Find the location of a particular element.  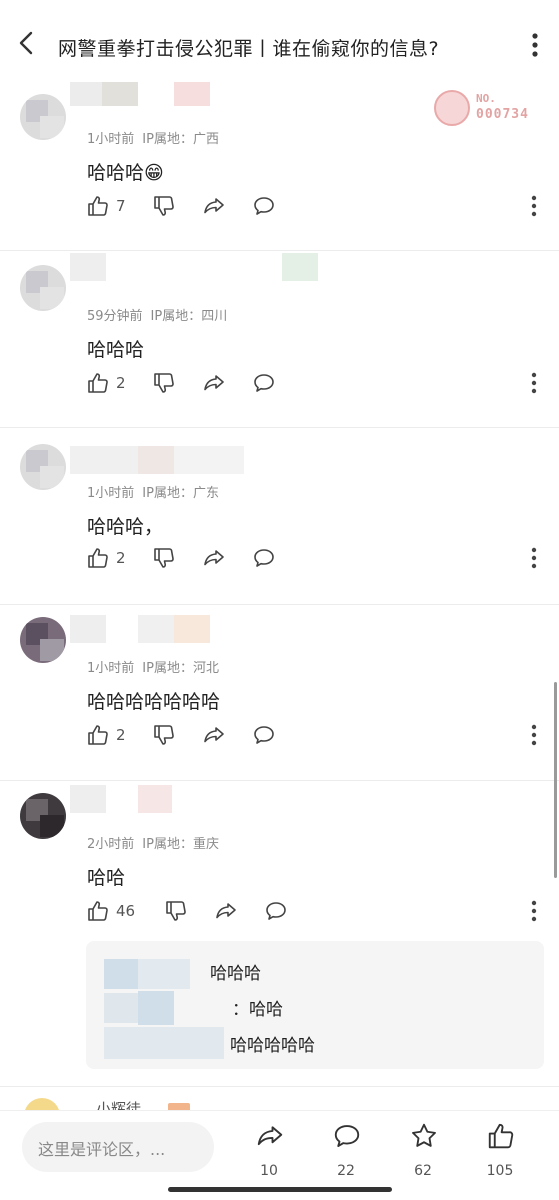

comment-meta: 1小时前 IP属地：广东 is located at coordinates (153, 491).